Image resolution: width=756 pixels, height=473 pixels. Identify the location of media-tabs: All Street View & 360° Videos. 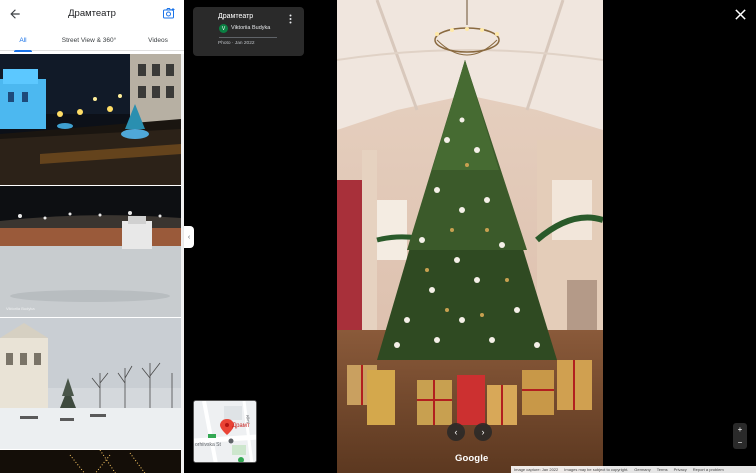
(92, 41).